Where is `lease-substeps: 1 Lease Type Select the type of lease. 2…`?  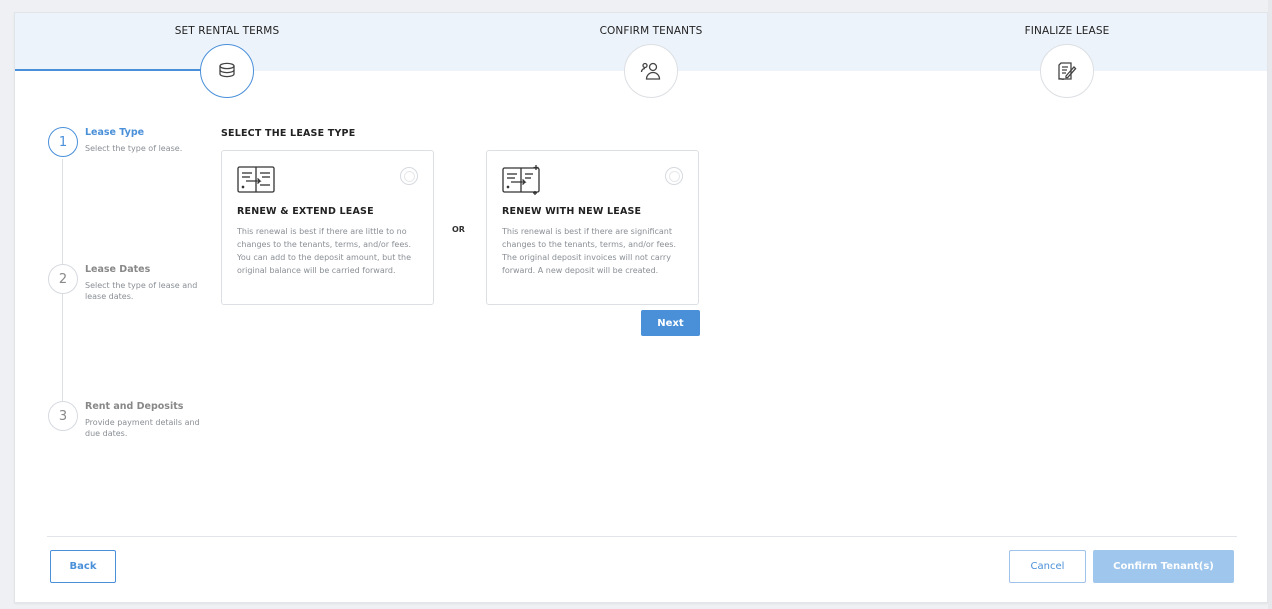
lease-substeps: 1 Lease Type Select the type of lease. 2… is located at coordinates (132, 287).